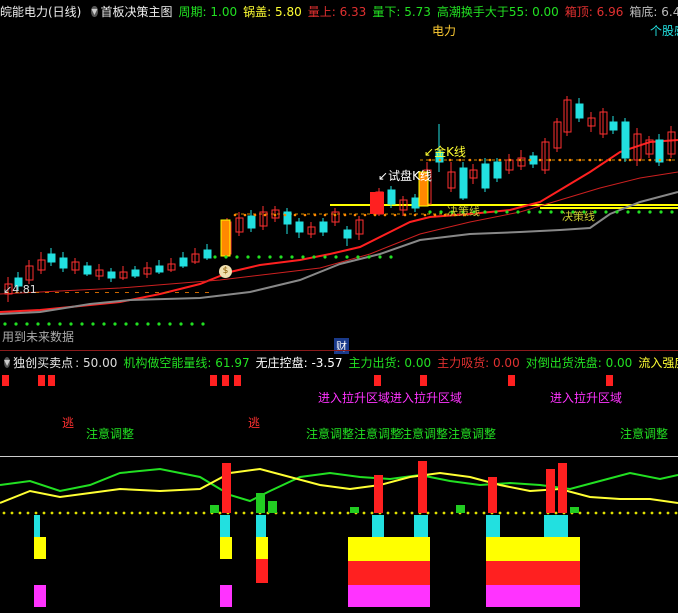 The height and width of the screenshot is (613, 678). I want to click on sector-label: 电力, so click(444, 31).